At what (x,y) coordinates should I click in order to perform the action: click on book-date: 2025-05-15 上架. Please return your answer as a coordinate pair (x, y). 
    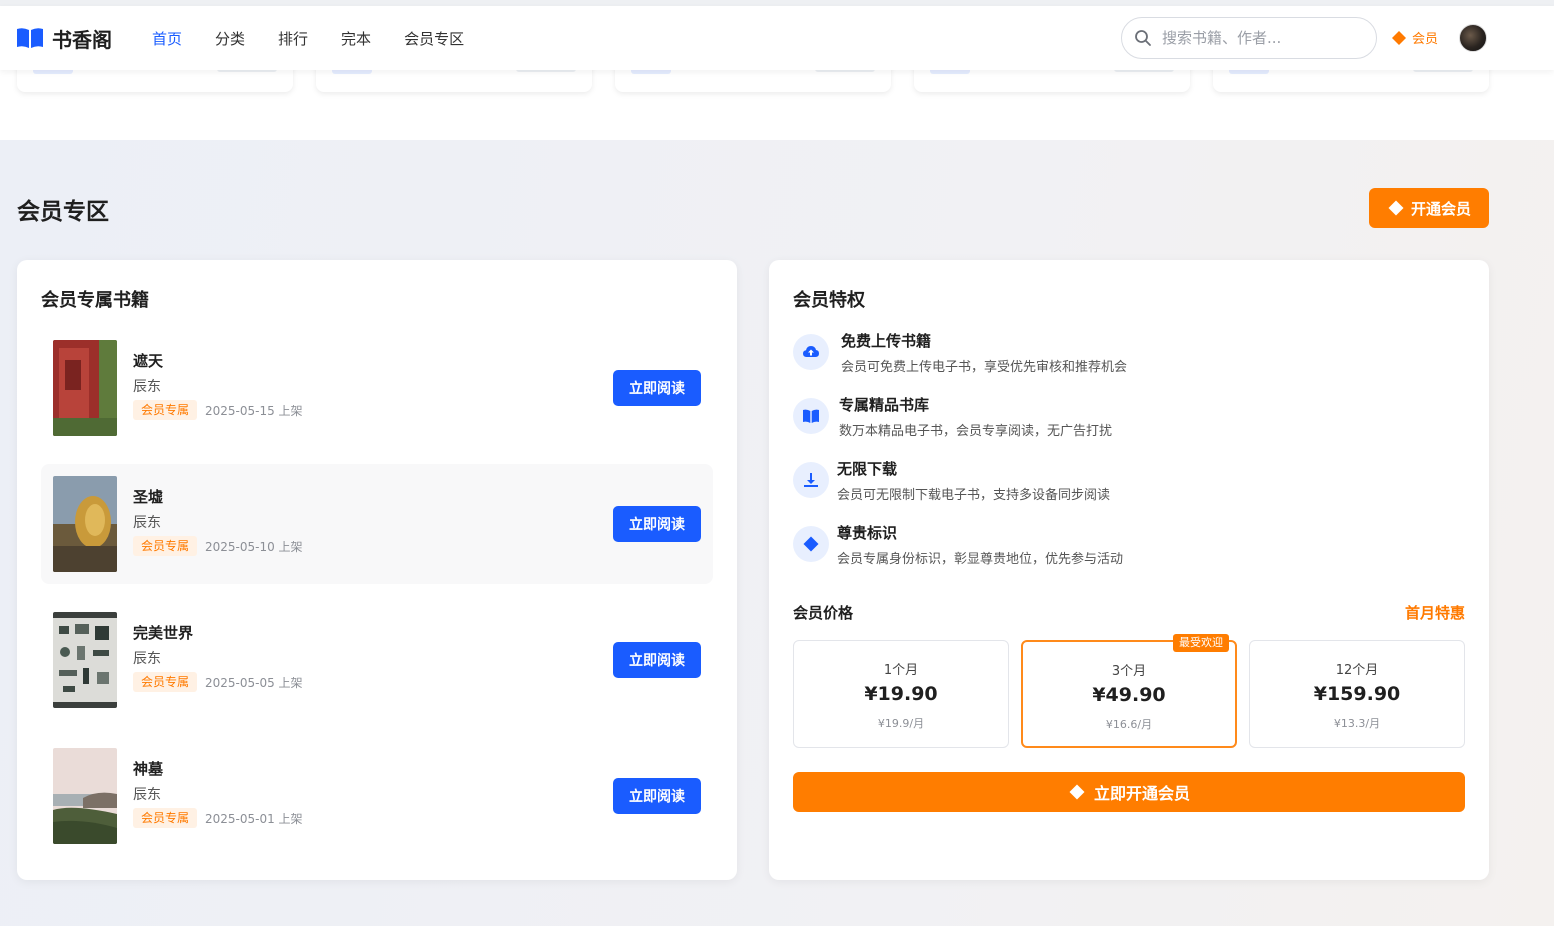
    Looking at the image, I should click on (254, 411).